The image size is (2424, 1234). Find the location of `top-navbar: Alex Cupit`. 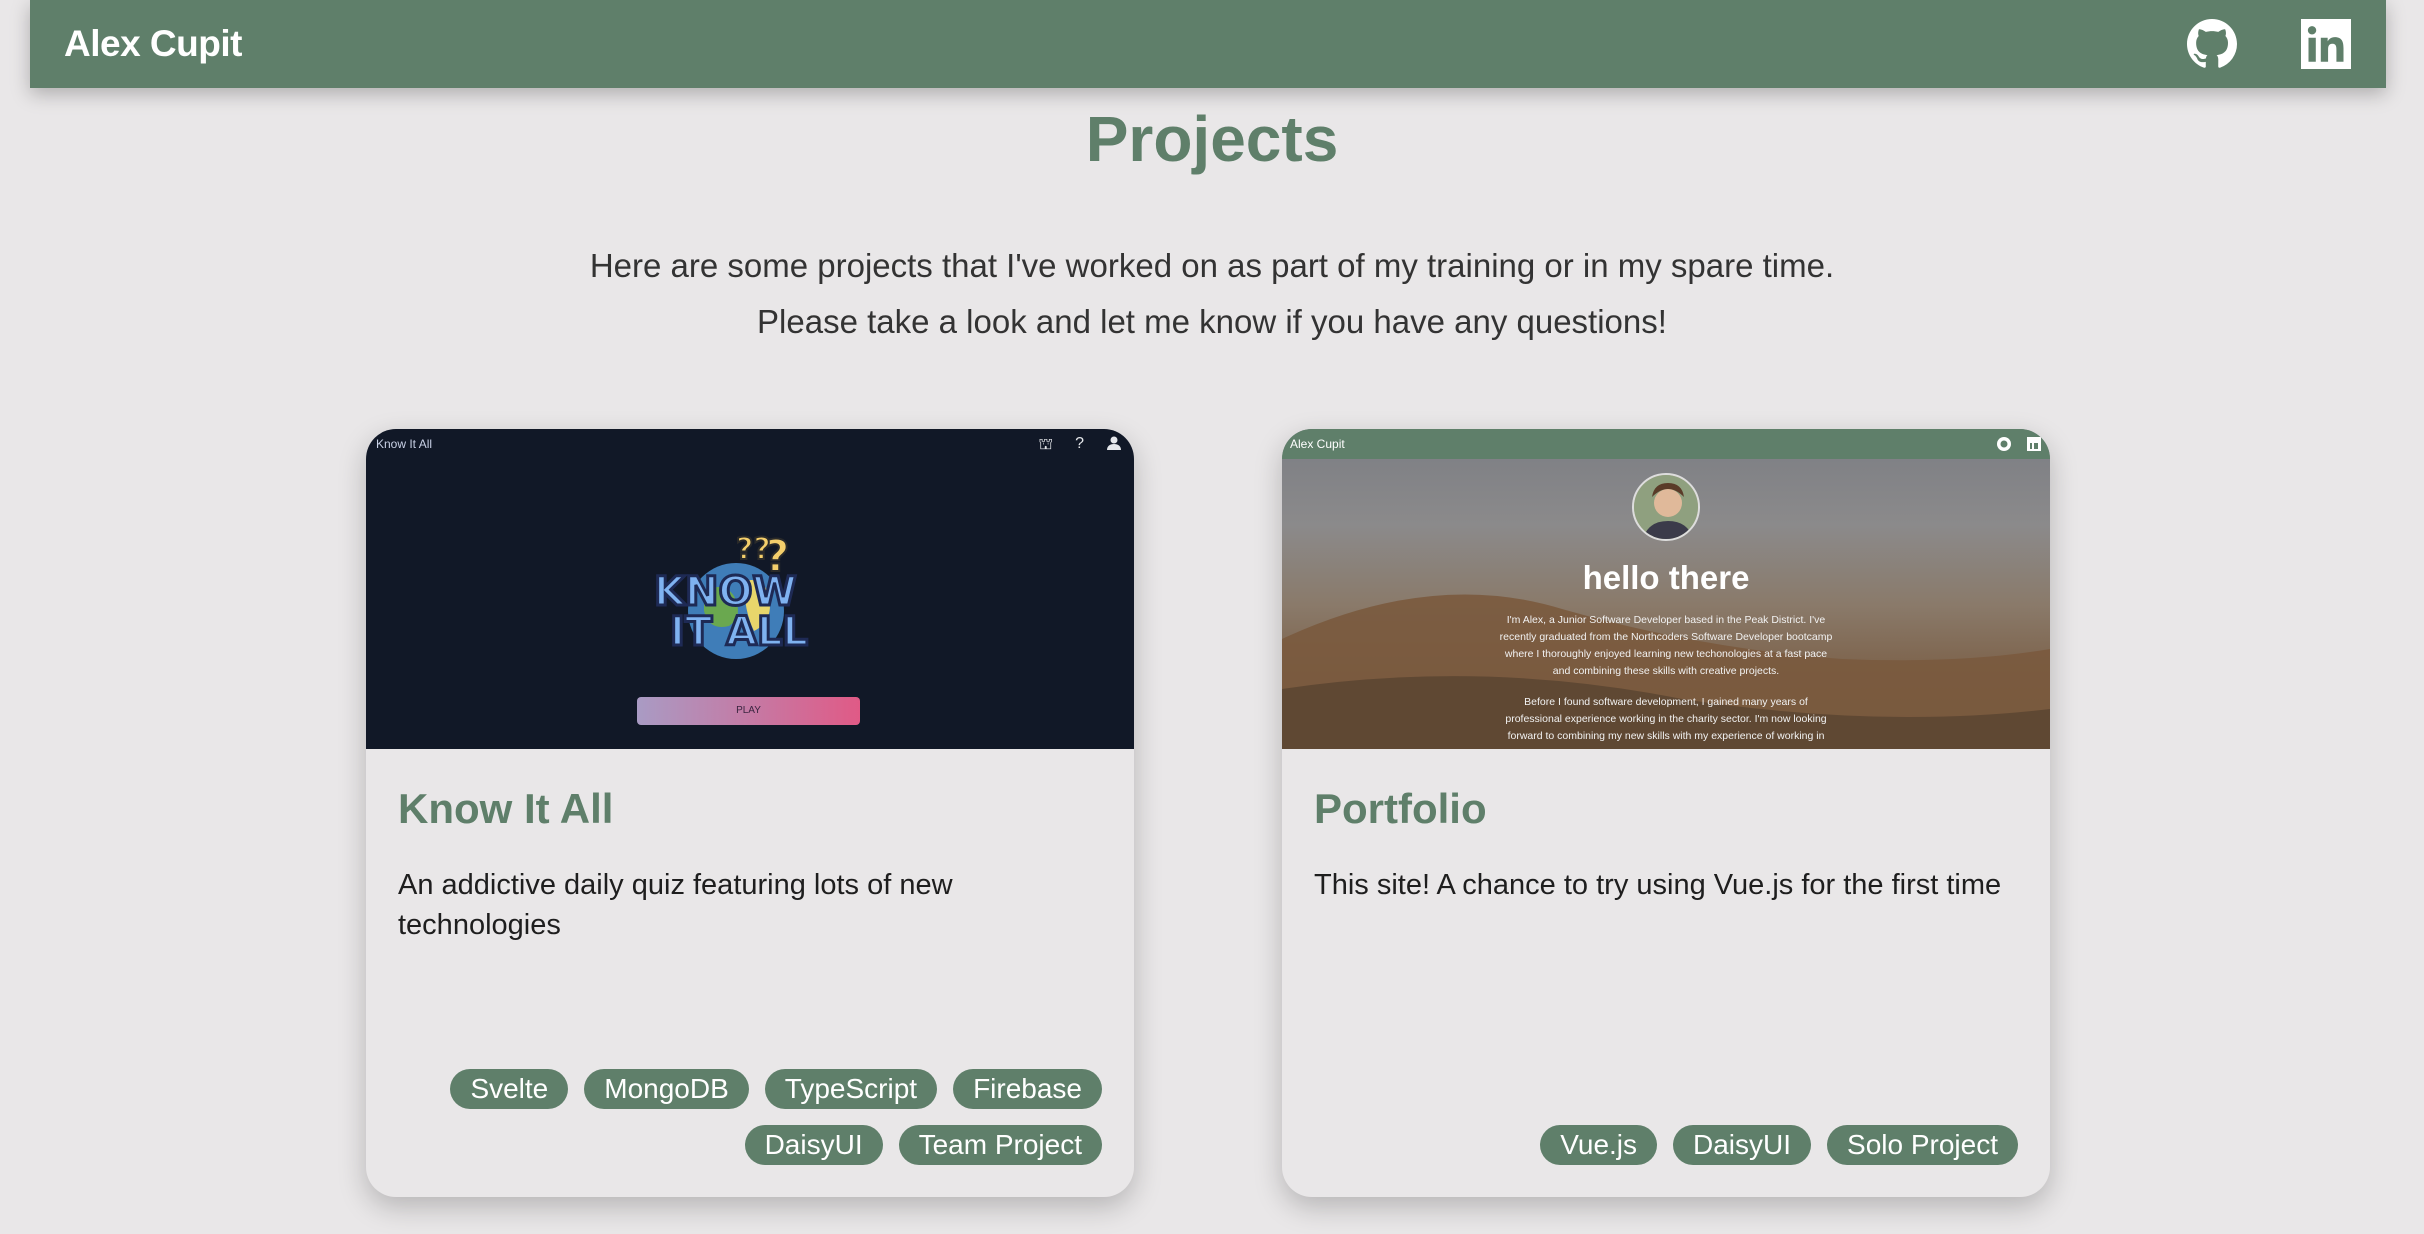

top-navbar: Alex Cupit is located at coordinates (1208, 44).